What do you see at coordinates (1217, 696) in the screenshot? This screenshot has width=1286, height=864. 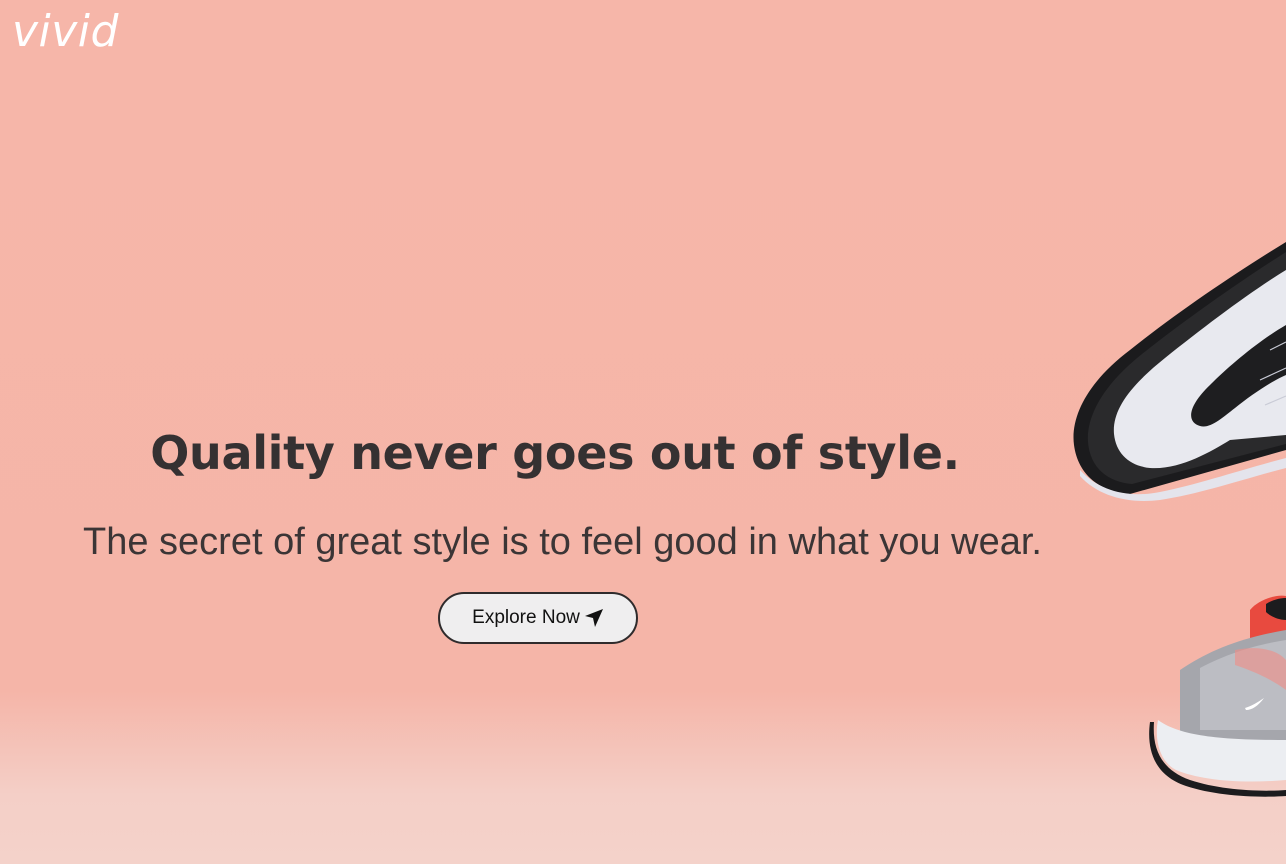 I see `sneaker-side-image` at bounding box center [1217, 696].